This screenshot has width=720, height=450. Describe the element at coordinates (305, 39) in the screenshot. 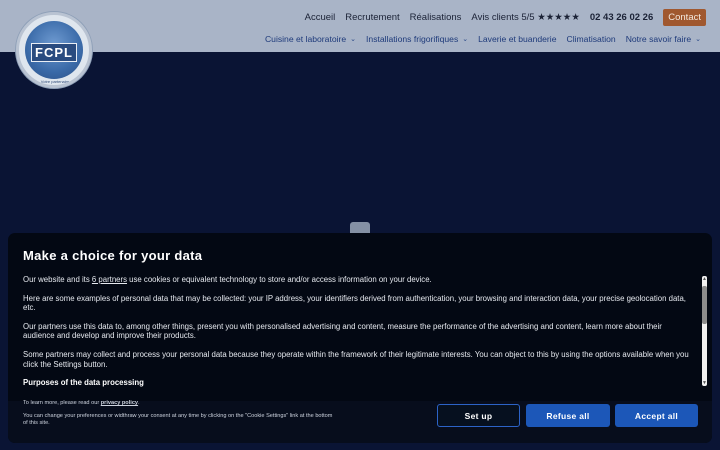

I see `nav-item-label: Cuisine et laboratoire` at that location.